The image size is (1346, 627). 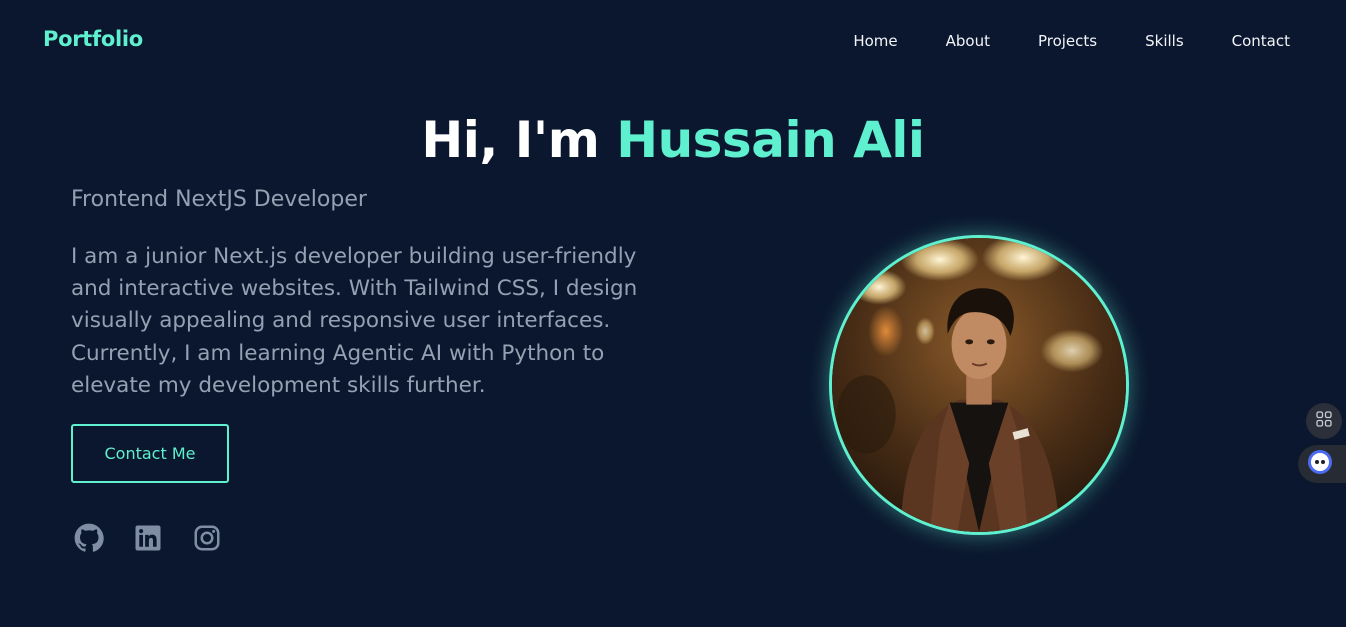 I want to click on nav-link-skills: Skills, so click(x=1164, y=41).